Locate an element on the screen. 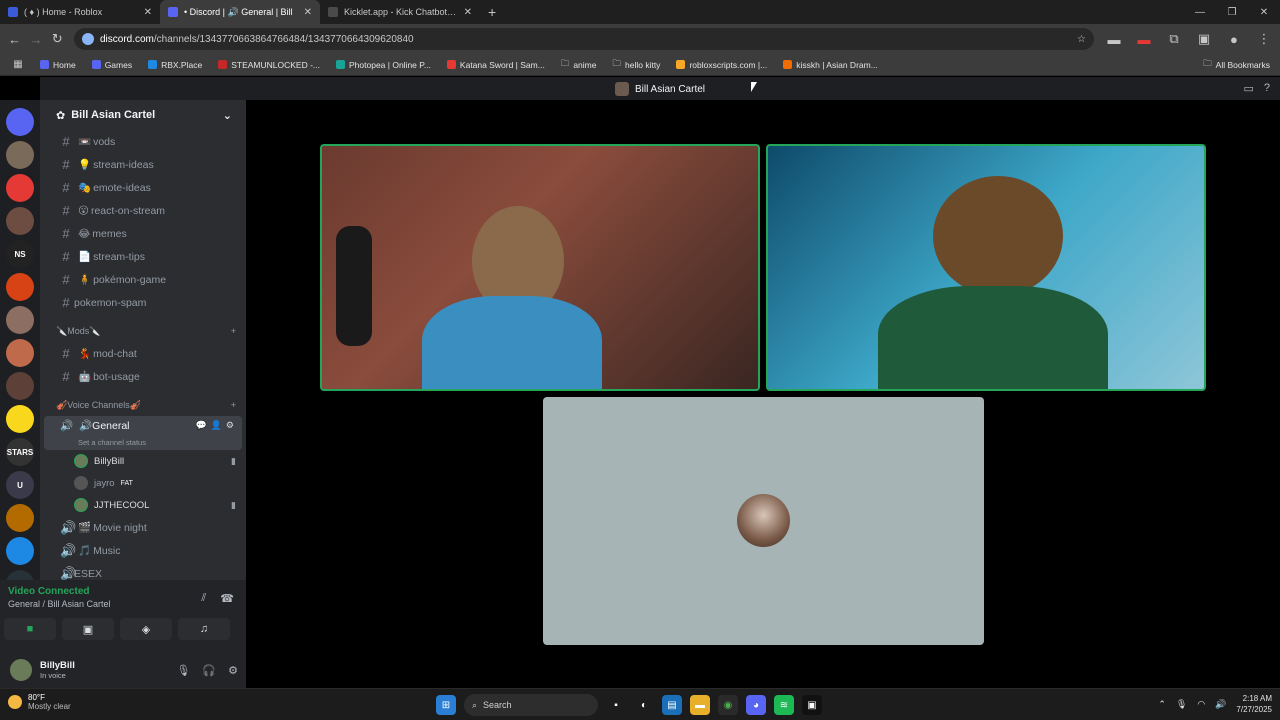 The width and height of the screenshot is (1280, 720). discord-taskbar-icon: ◕ is located at coordinates (756, 705).